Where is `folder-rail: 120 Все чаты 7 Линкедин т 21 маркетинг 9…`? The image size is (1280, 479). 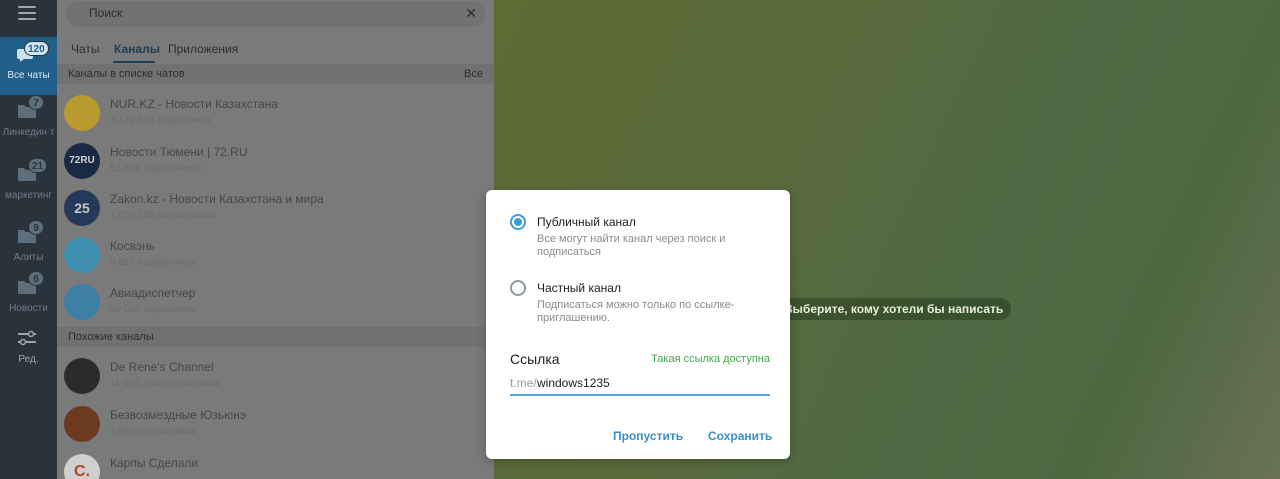 folder-rail: 120 Все чаты 7 Линкедин т 21 маркетинг 9… is located at coordinates (28, 239).